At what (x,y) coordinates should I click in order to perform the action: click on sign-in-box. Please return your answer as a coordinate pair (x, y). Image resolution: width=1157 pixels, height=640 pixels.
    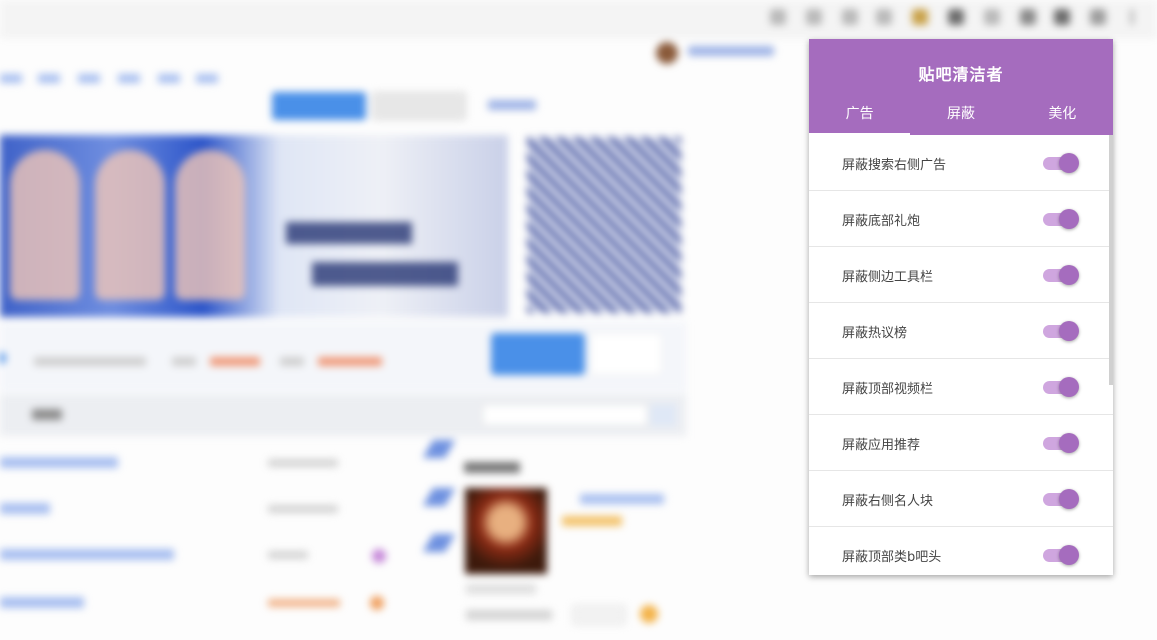
    Looking at the image, I should click on (626, 354).